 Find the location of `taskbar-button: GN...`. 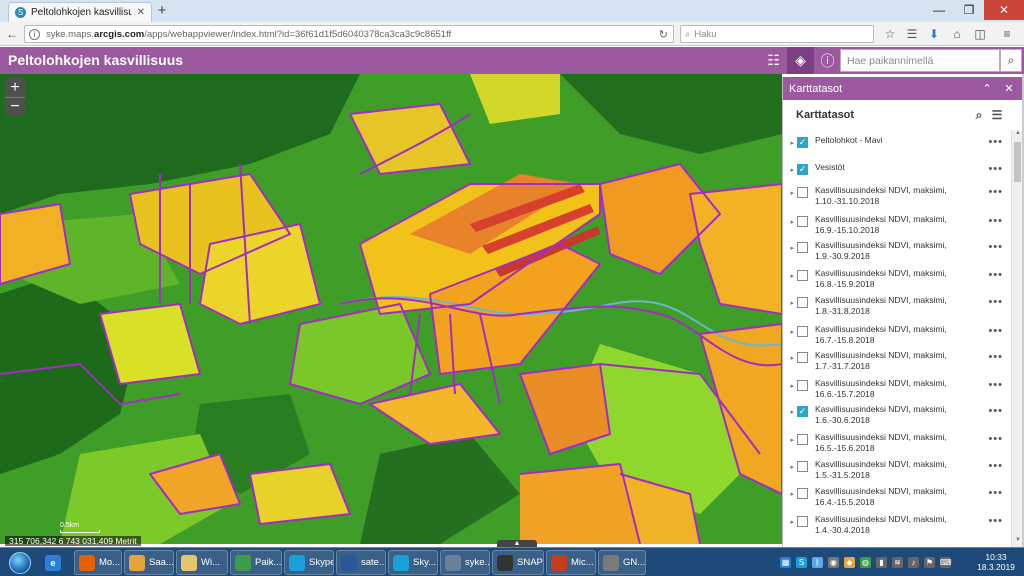

taskbar-button: GN... is located at coordinates (622, 562).